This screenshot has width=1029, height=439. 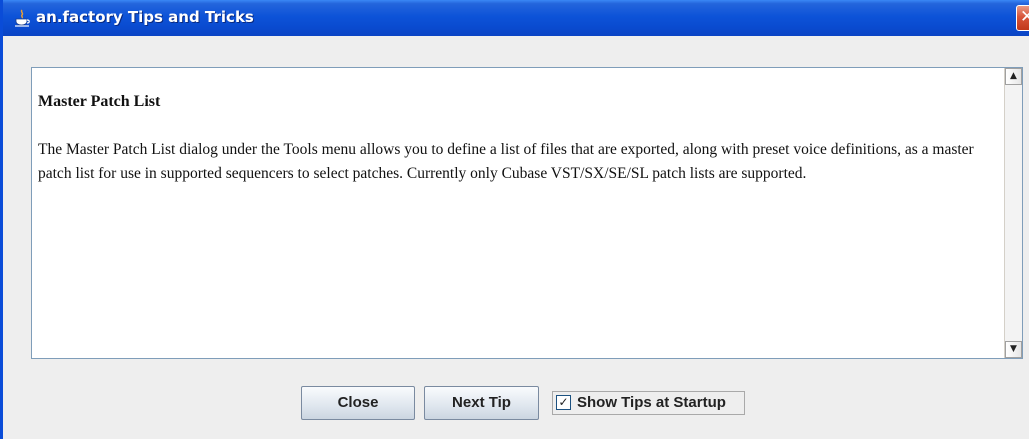 What do you see at coordinates (481, 403) in the screenshot?
I see `next-tip-button: Next Tip` at bounding box center [481, 403].